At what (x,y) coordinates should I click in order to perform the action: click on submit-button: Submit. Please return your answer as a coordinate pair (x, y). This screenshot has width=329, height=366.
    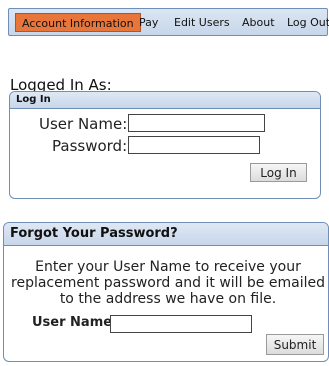
    Looking at the image, I should click on (295, 344).